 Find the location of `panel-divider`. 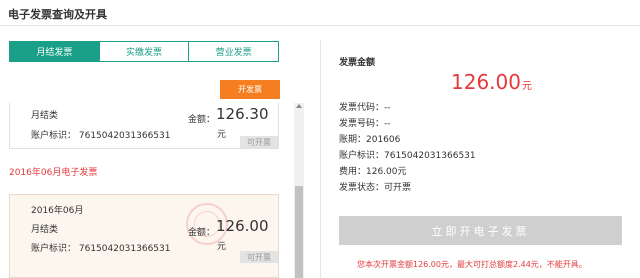

panel-divider is located at coordinates (320, 159).